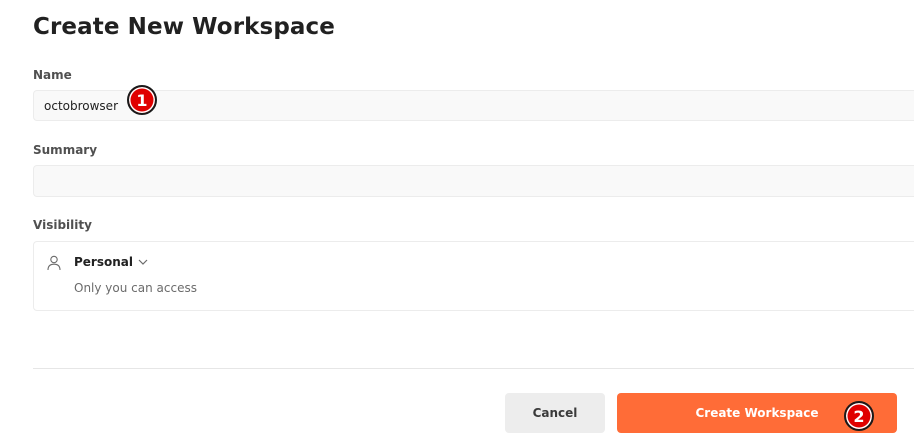 The image size is (914, 443). What do you see at coordinates (473, 368) in the screenshot?
I see `footer-divider` at bounding box center [473, 368].